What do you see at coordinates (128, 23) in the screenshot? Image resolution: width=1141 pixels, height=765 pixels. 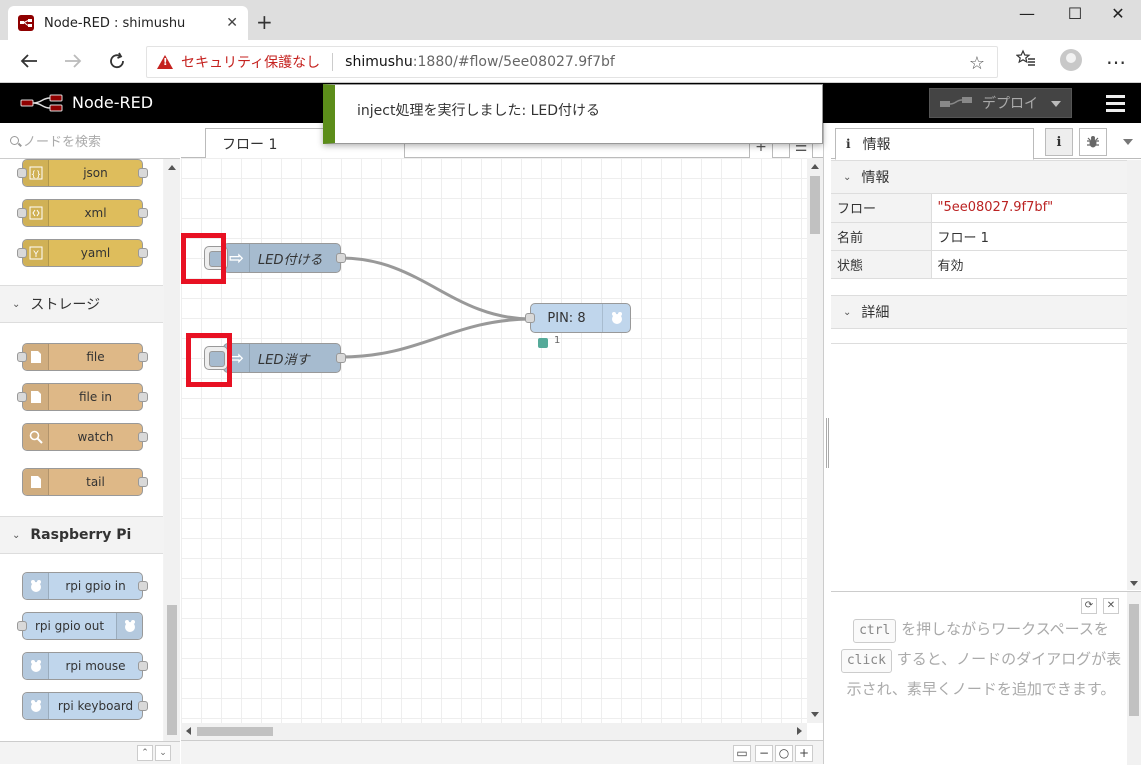 I see `browser-tab: Node-RED : shimushu ✕` at bounding box center [128, 23].